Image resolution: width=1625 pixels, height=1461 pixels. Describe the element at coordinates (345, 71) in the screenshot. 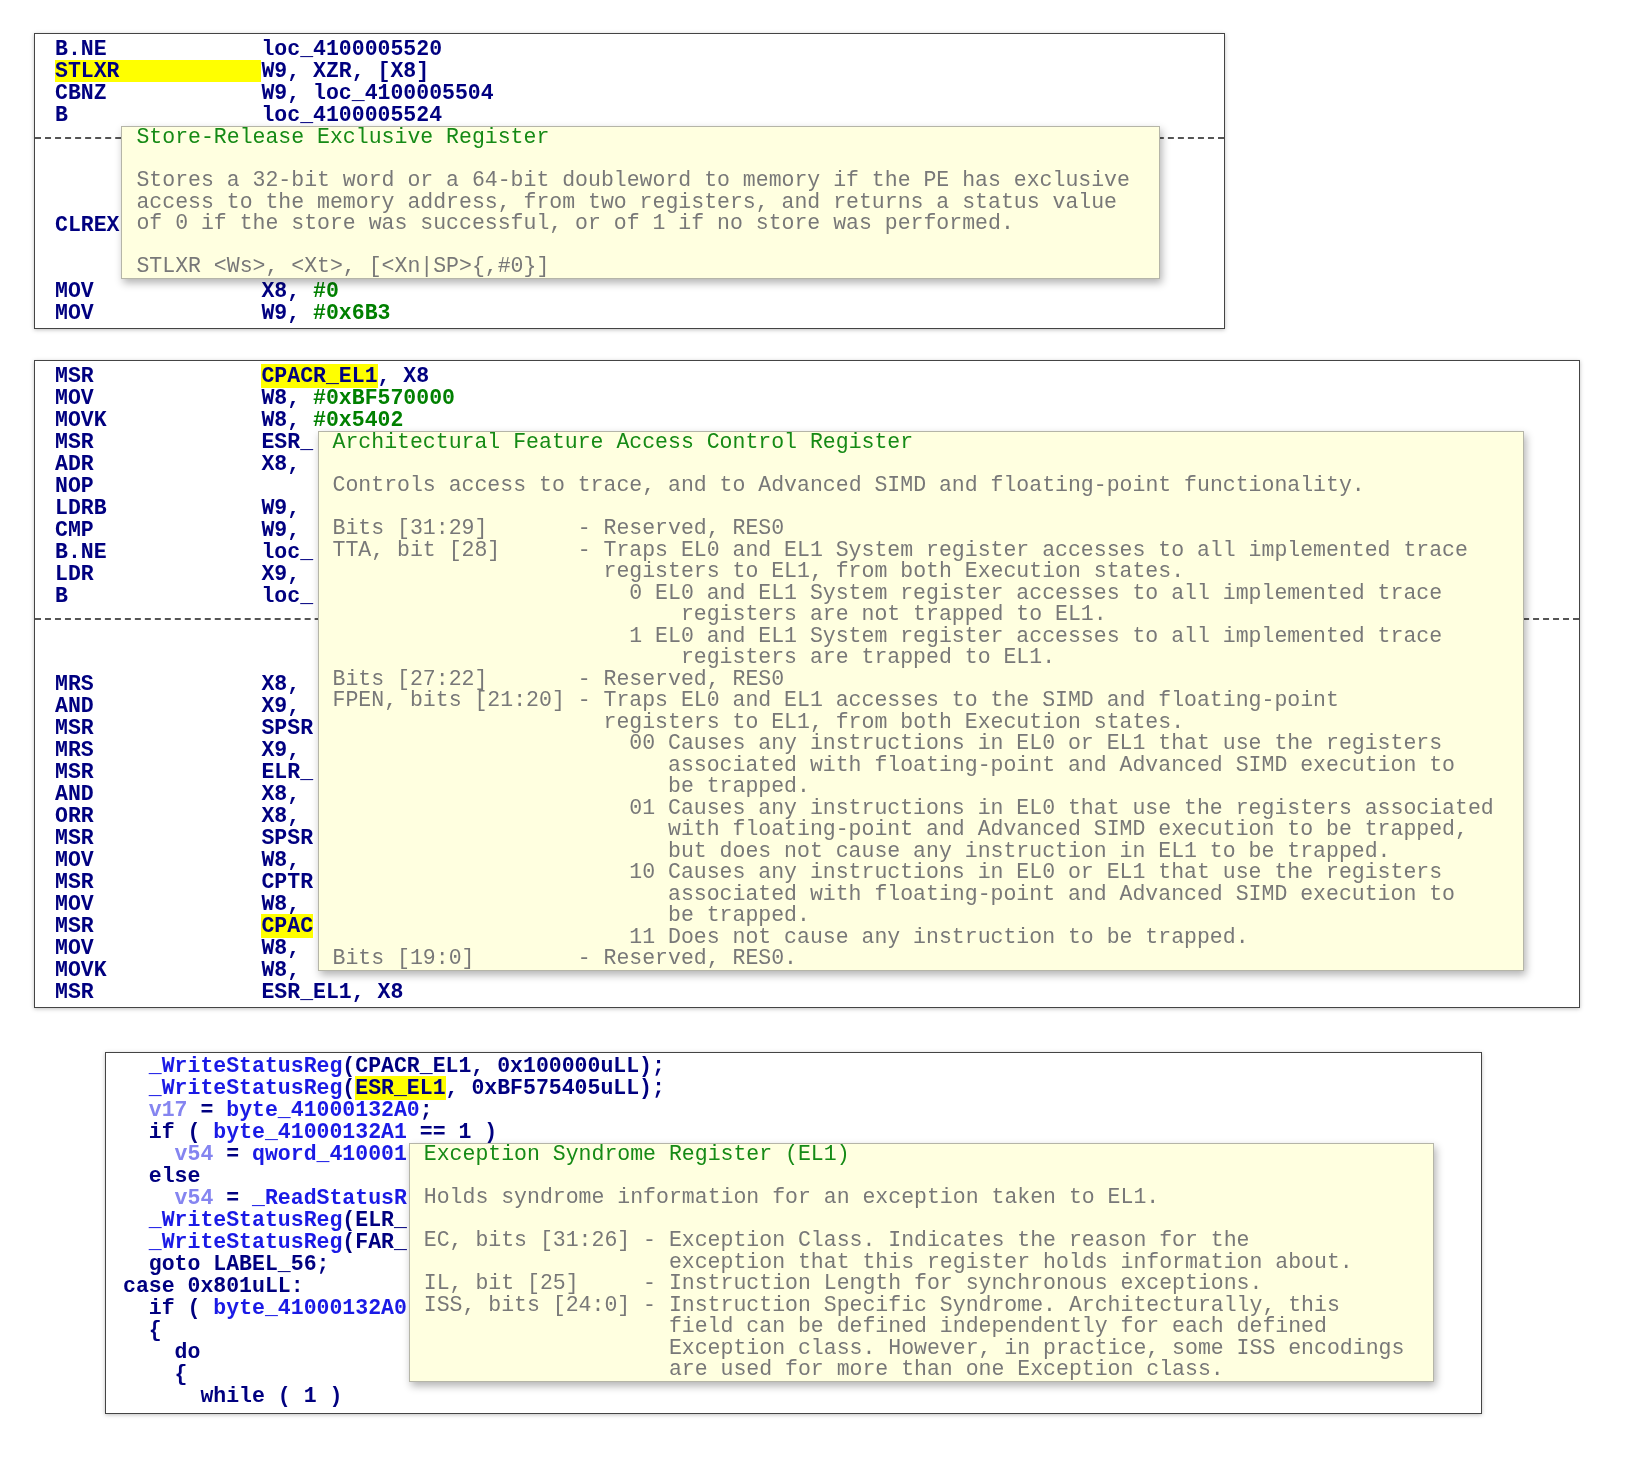

I see `operands: W9, XZR, [X8]` at that location.